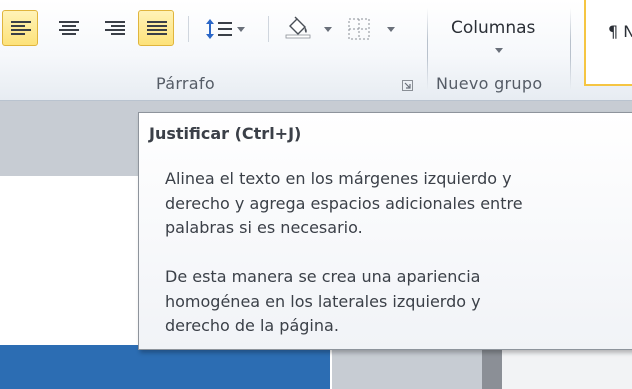 This screenshot has width=632, height=389. I want to click on shading-button, so click(306, 28).